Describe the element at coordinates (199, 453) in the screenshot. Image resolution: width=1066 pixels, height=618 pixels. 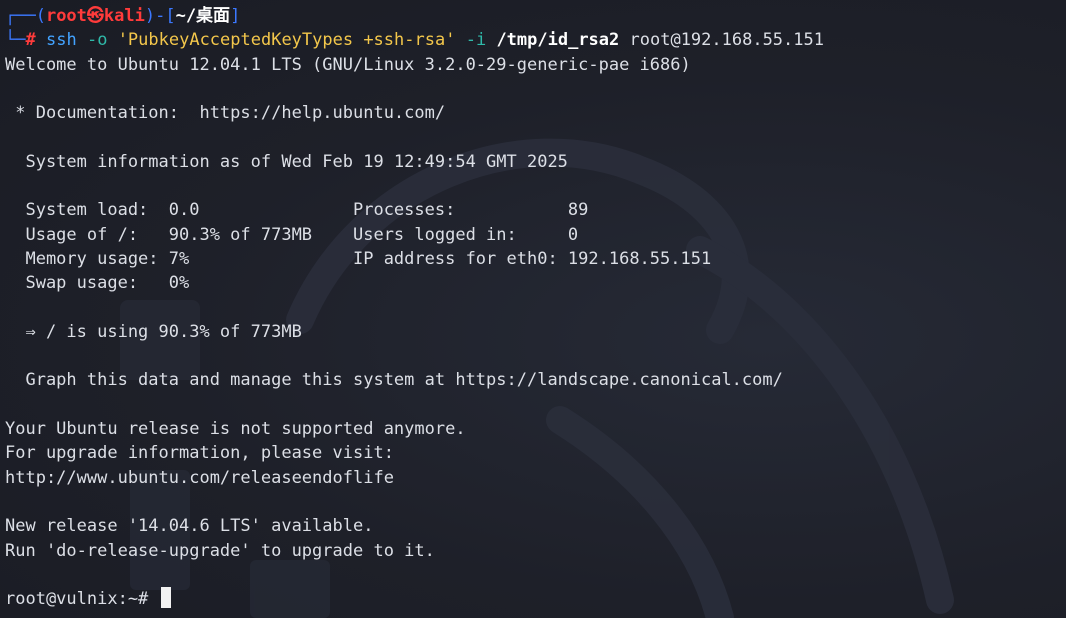
I see `upgrade-info-line: For upgrade information, please visit:` at that location.